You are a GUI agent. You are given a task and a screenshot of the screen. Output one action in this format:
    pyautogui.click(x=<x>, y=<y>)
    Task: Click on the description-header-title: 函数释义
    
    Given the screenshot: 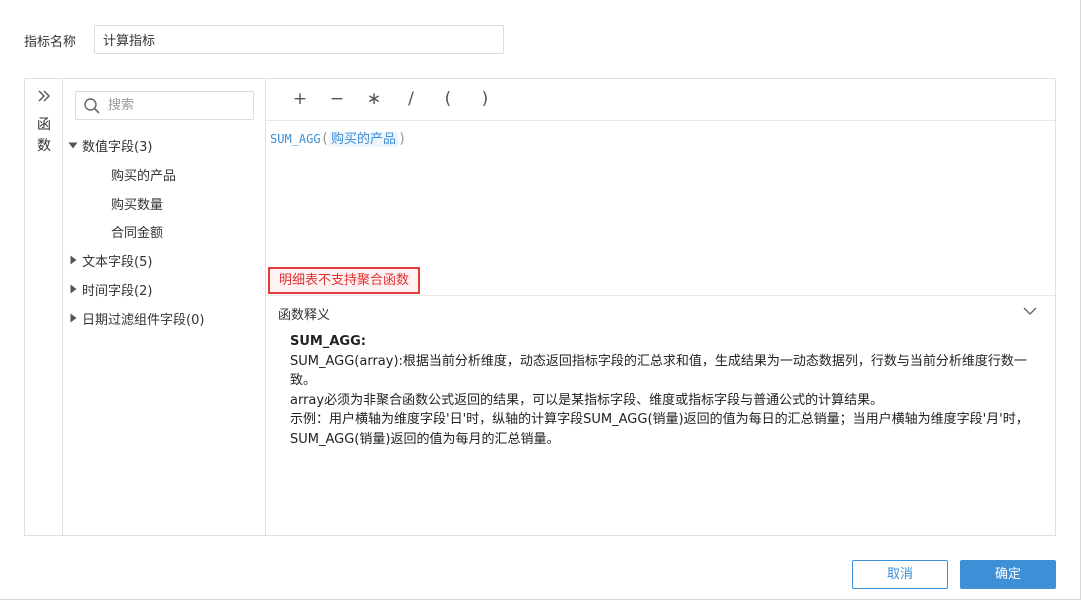 What is the action you would take?
    pyautogui.click(x=304, y=315)
    